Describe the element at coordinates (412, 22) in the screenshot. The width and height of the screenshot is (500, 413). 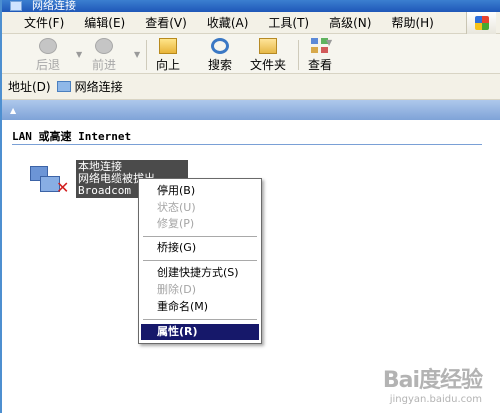
I see `menu-help: 帮助(H)` at that location.